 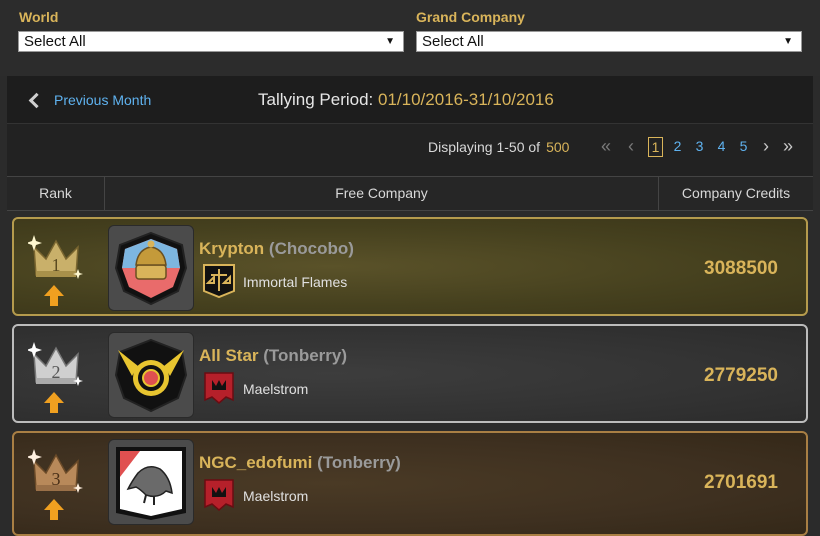 What do you see at coordinates (741, 375) in the screenshot?
I see `company-credits: 2779250` at bounding box center [741, 375].